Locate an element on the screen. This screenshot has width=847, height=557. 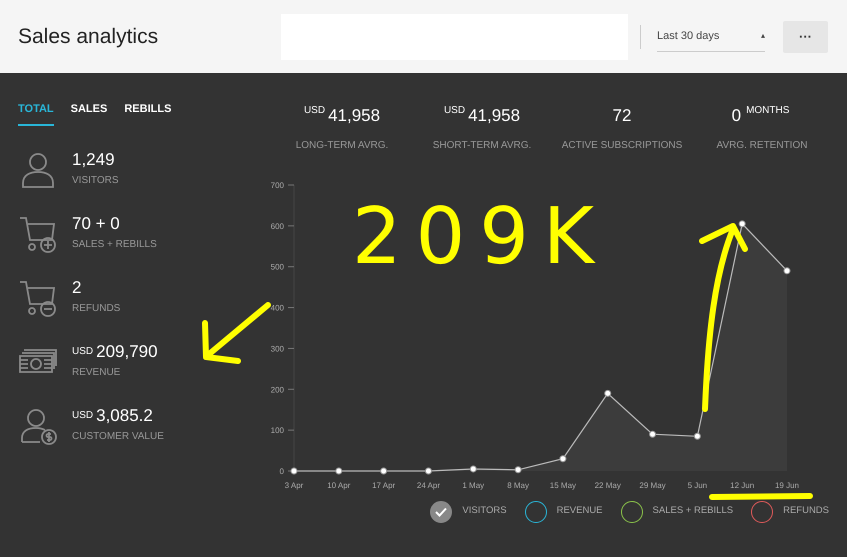
legend-item: REFUNDS is located at coordinates (790, 511).